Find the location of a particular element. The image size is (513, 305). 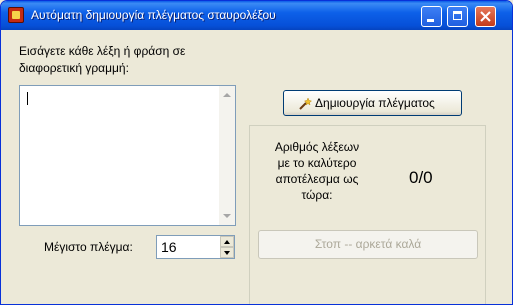

maximize-icon is located at coordinates (457, 15).